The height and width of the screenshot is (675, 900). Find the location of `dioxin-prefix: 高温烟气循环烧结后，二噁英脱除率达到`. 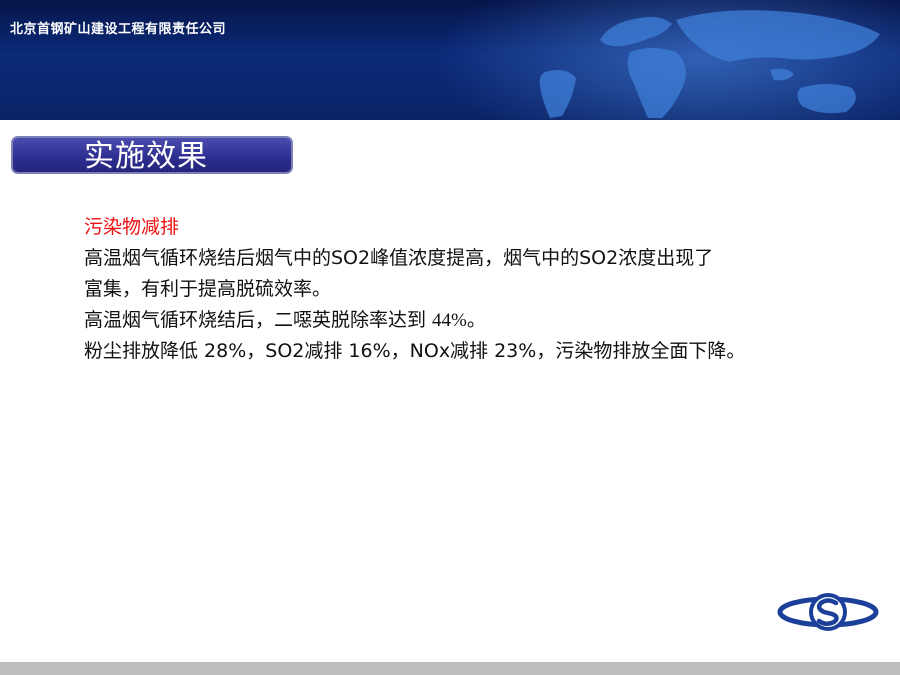

dioxin-prefix: 高温烟气循环烧结后，二噁英脱除率达到 is located at coordinates (258, 320).